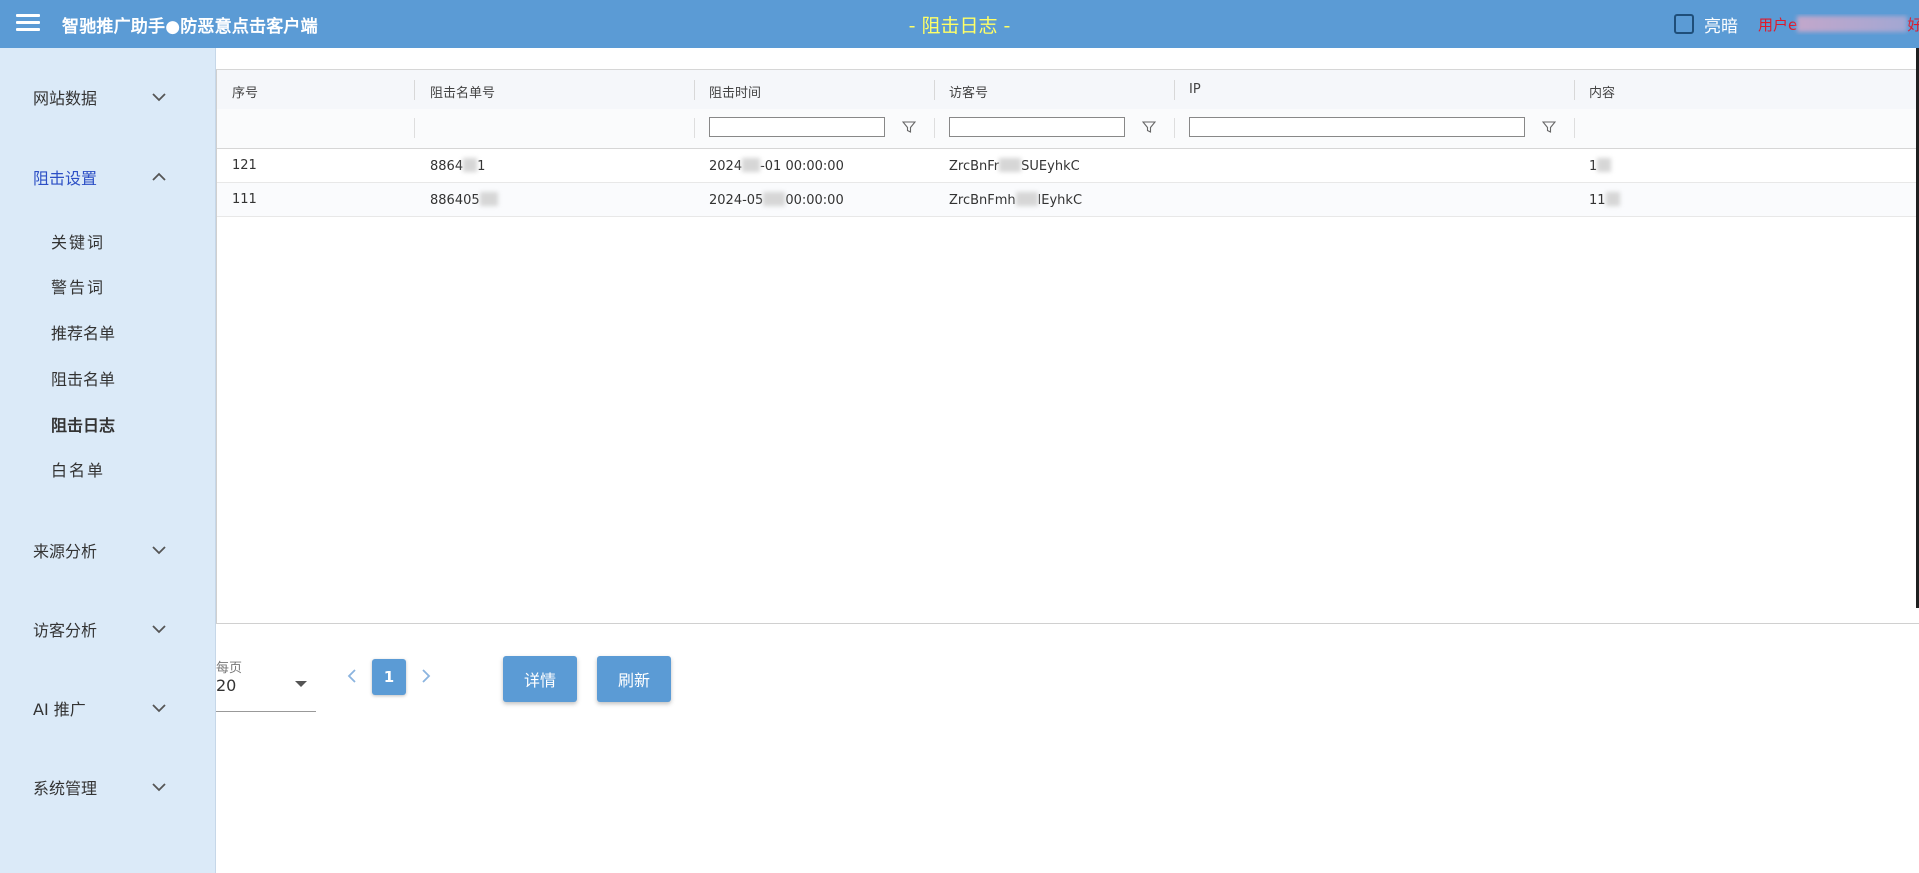 The image size is (1919, 873). I want to click on cell-text: ZrcBnFmh, so click(982, 200).